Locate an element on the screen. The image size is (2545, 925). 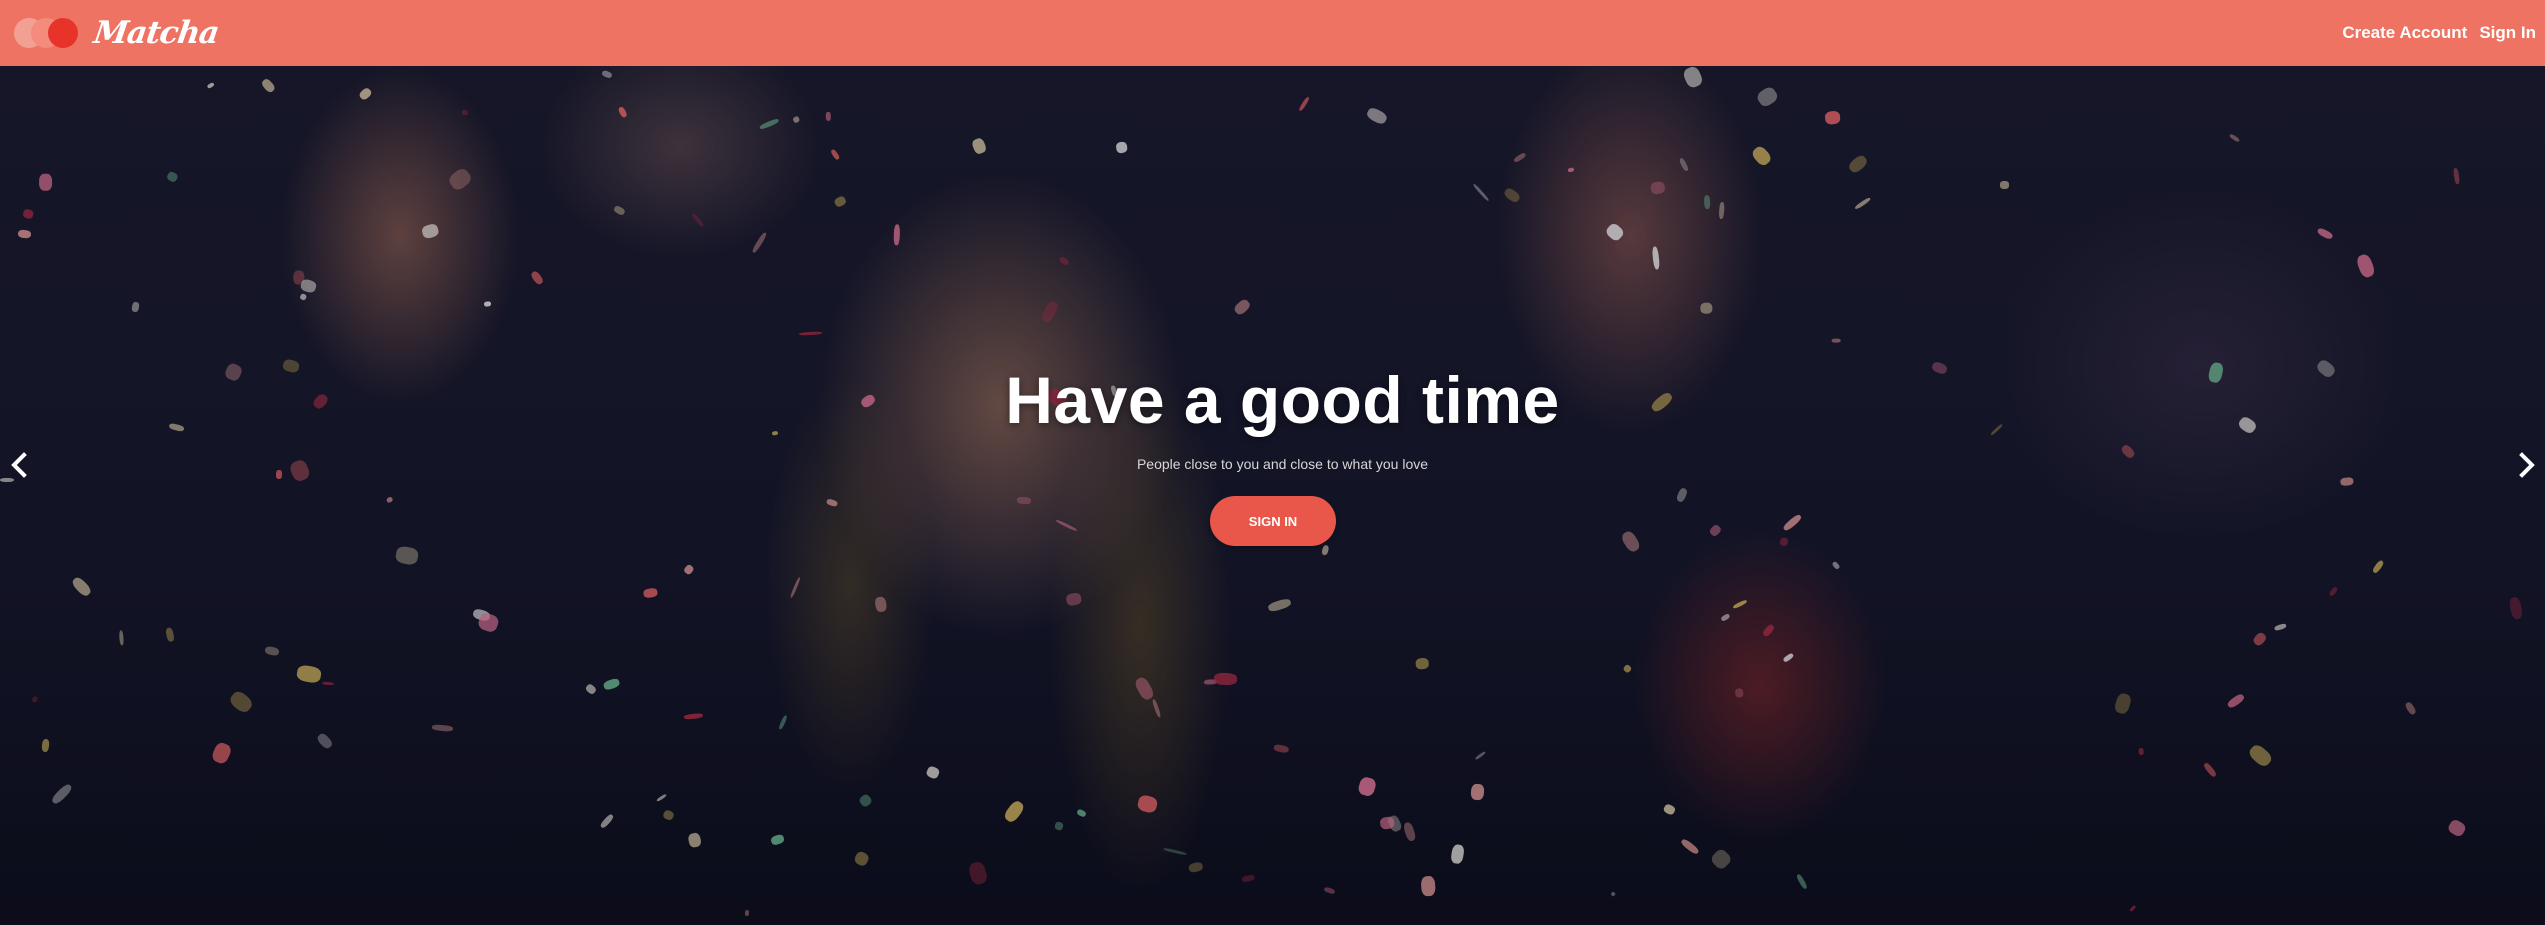
brand-logo-icon is located at coordinates (49, 33).